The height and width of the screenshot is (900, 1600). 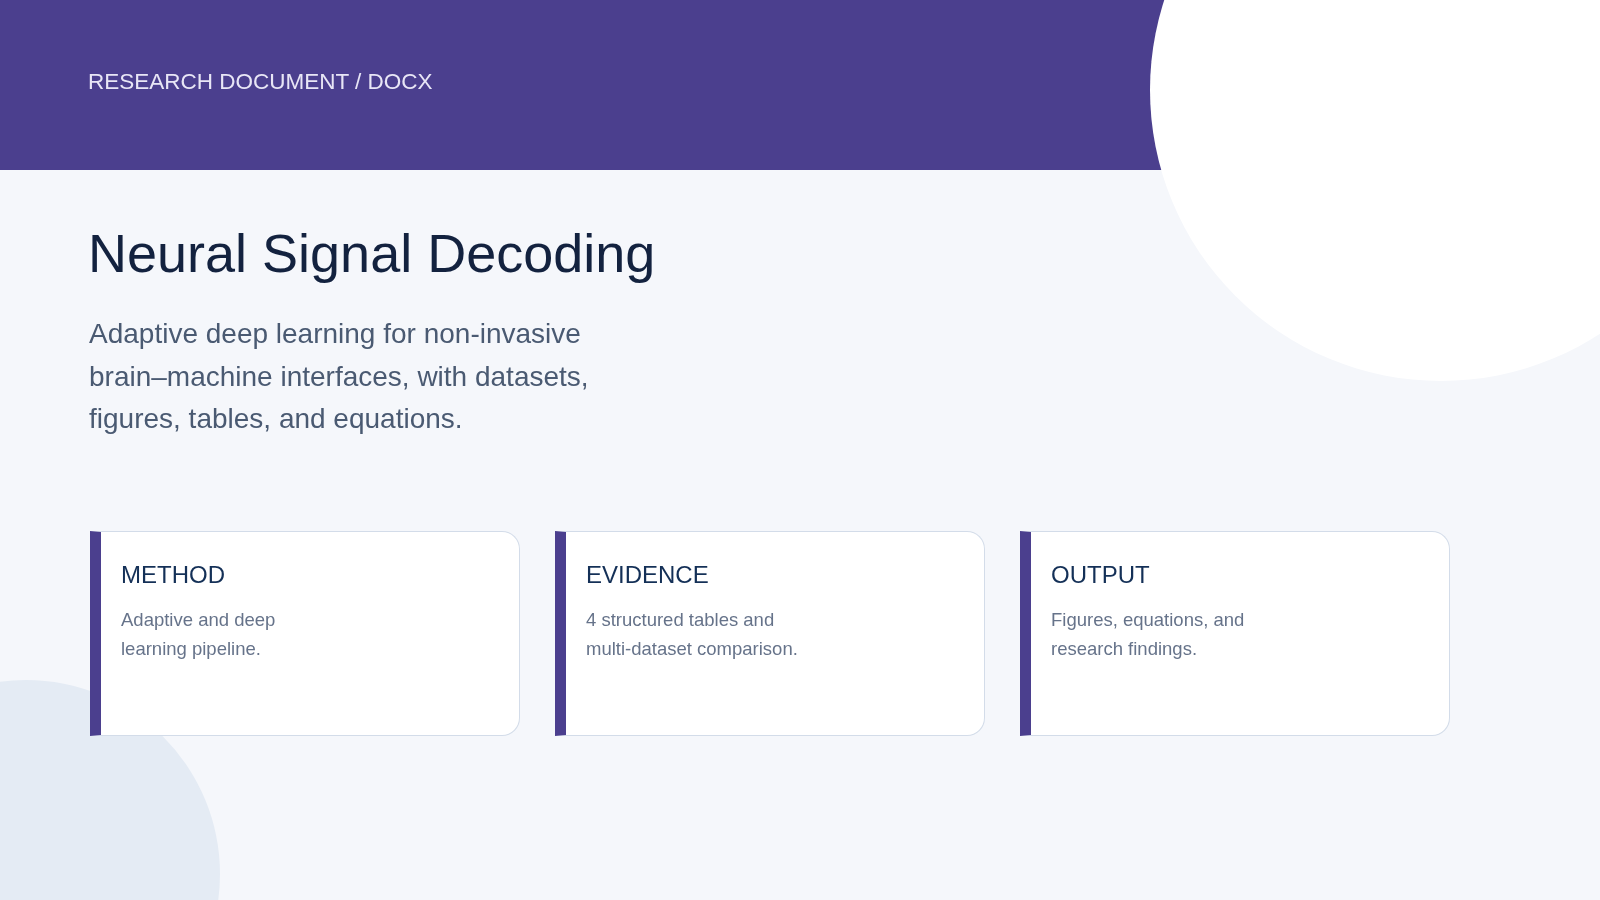 I want to click on card-description: 4 structured tables and multi-dataset comparison., so click(x=692, y=634).